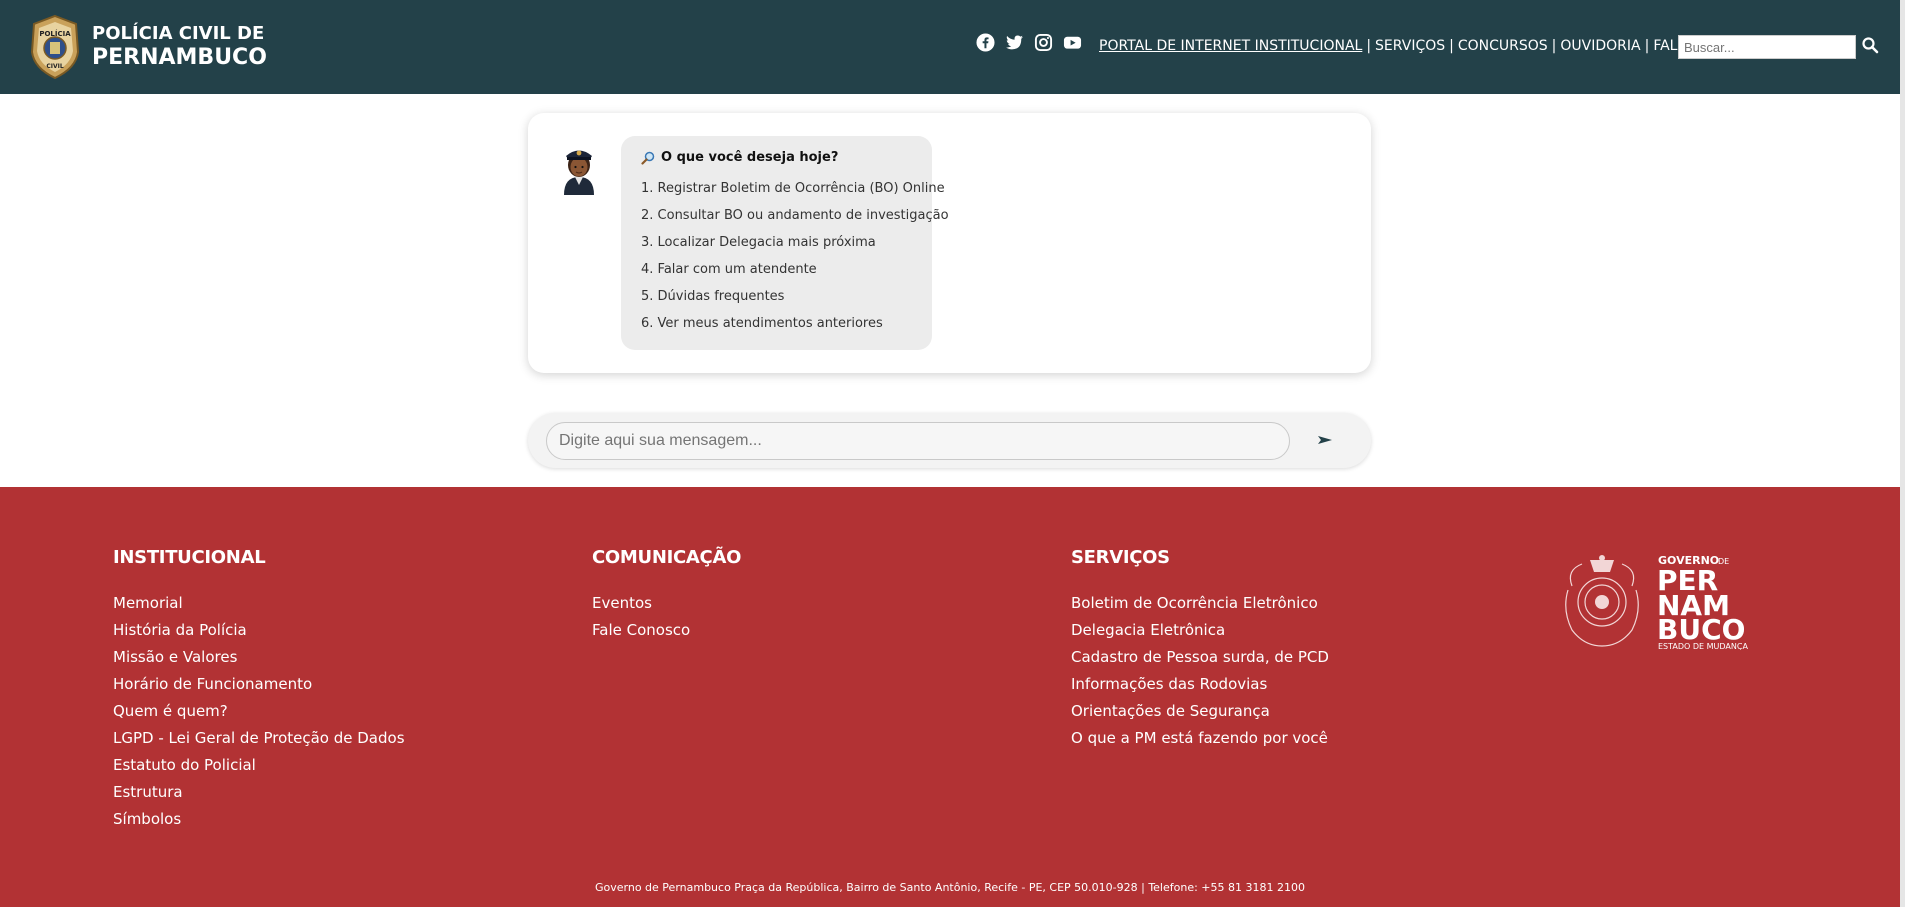  Describe the element at coordinates (666, 630) in the screenshot. I see `footer-link: Fale Conosco` at that location.